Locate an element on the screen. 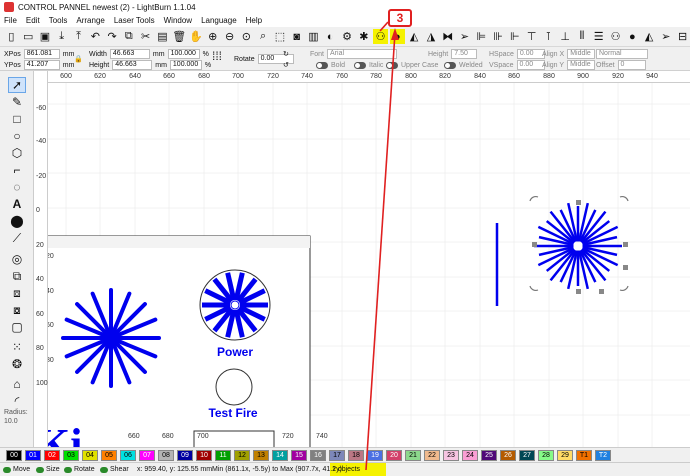  boolean-subtract-icon: ⧈ is located at coordinates (17, 293).